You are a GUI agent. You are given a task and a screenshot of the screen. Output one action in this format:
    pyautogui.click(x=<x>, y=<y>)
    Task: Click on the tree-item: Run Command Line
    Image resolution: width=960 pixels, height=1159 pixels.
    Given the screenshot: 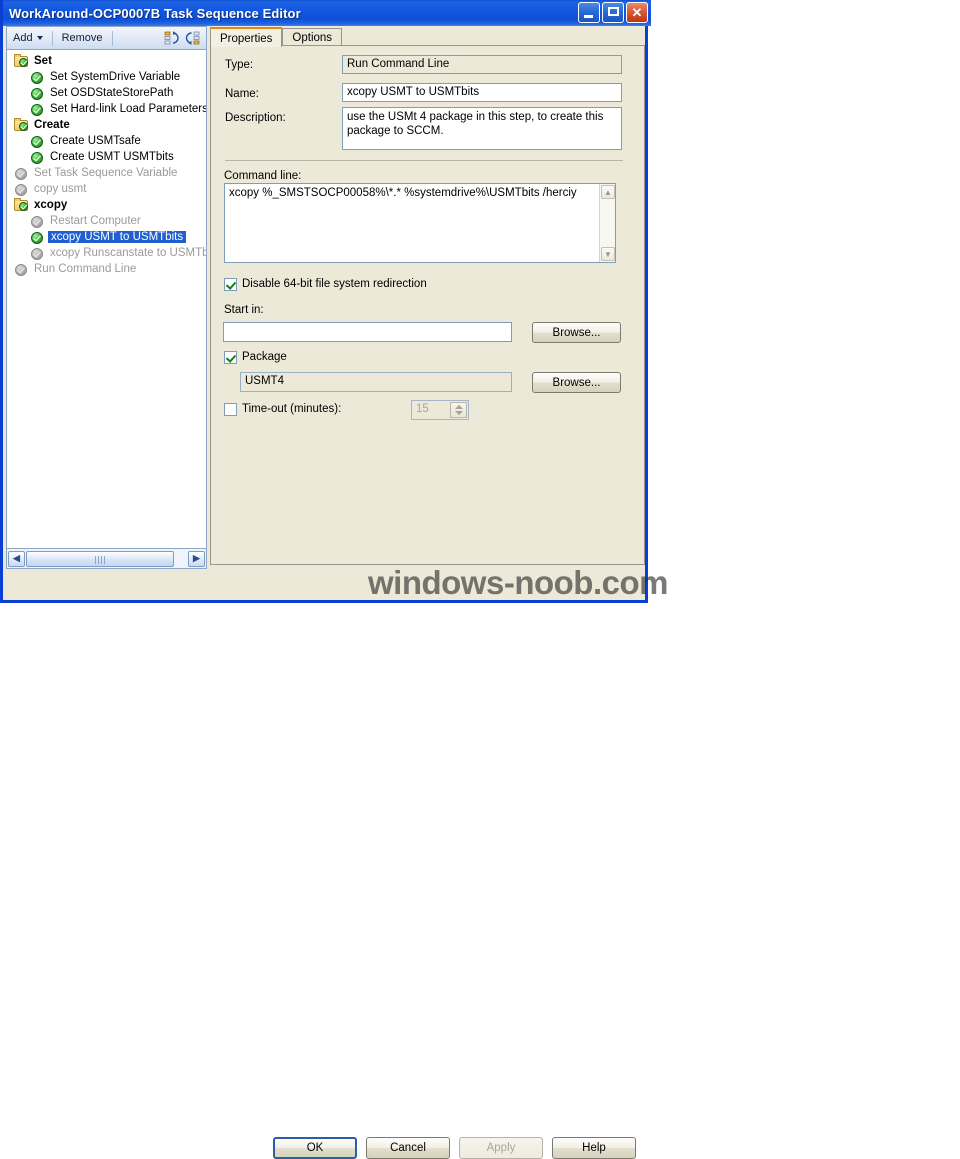 What is the action you would take?
    pyautogui.click(x=106, y=269)
    